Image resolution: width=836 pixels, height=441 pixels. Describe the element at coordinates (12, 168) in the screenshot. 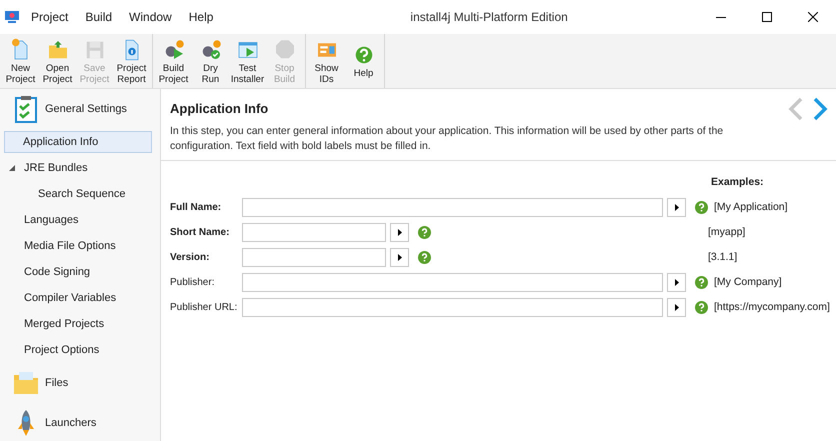

I see `expand-arrow-icon` at that location.